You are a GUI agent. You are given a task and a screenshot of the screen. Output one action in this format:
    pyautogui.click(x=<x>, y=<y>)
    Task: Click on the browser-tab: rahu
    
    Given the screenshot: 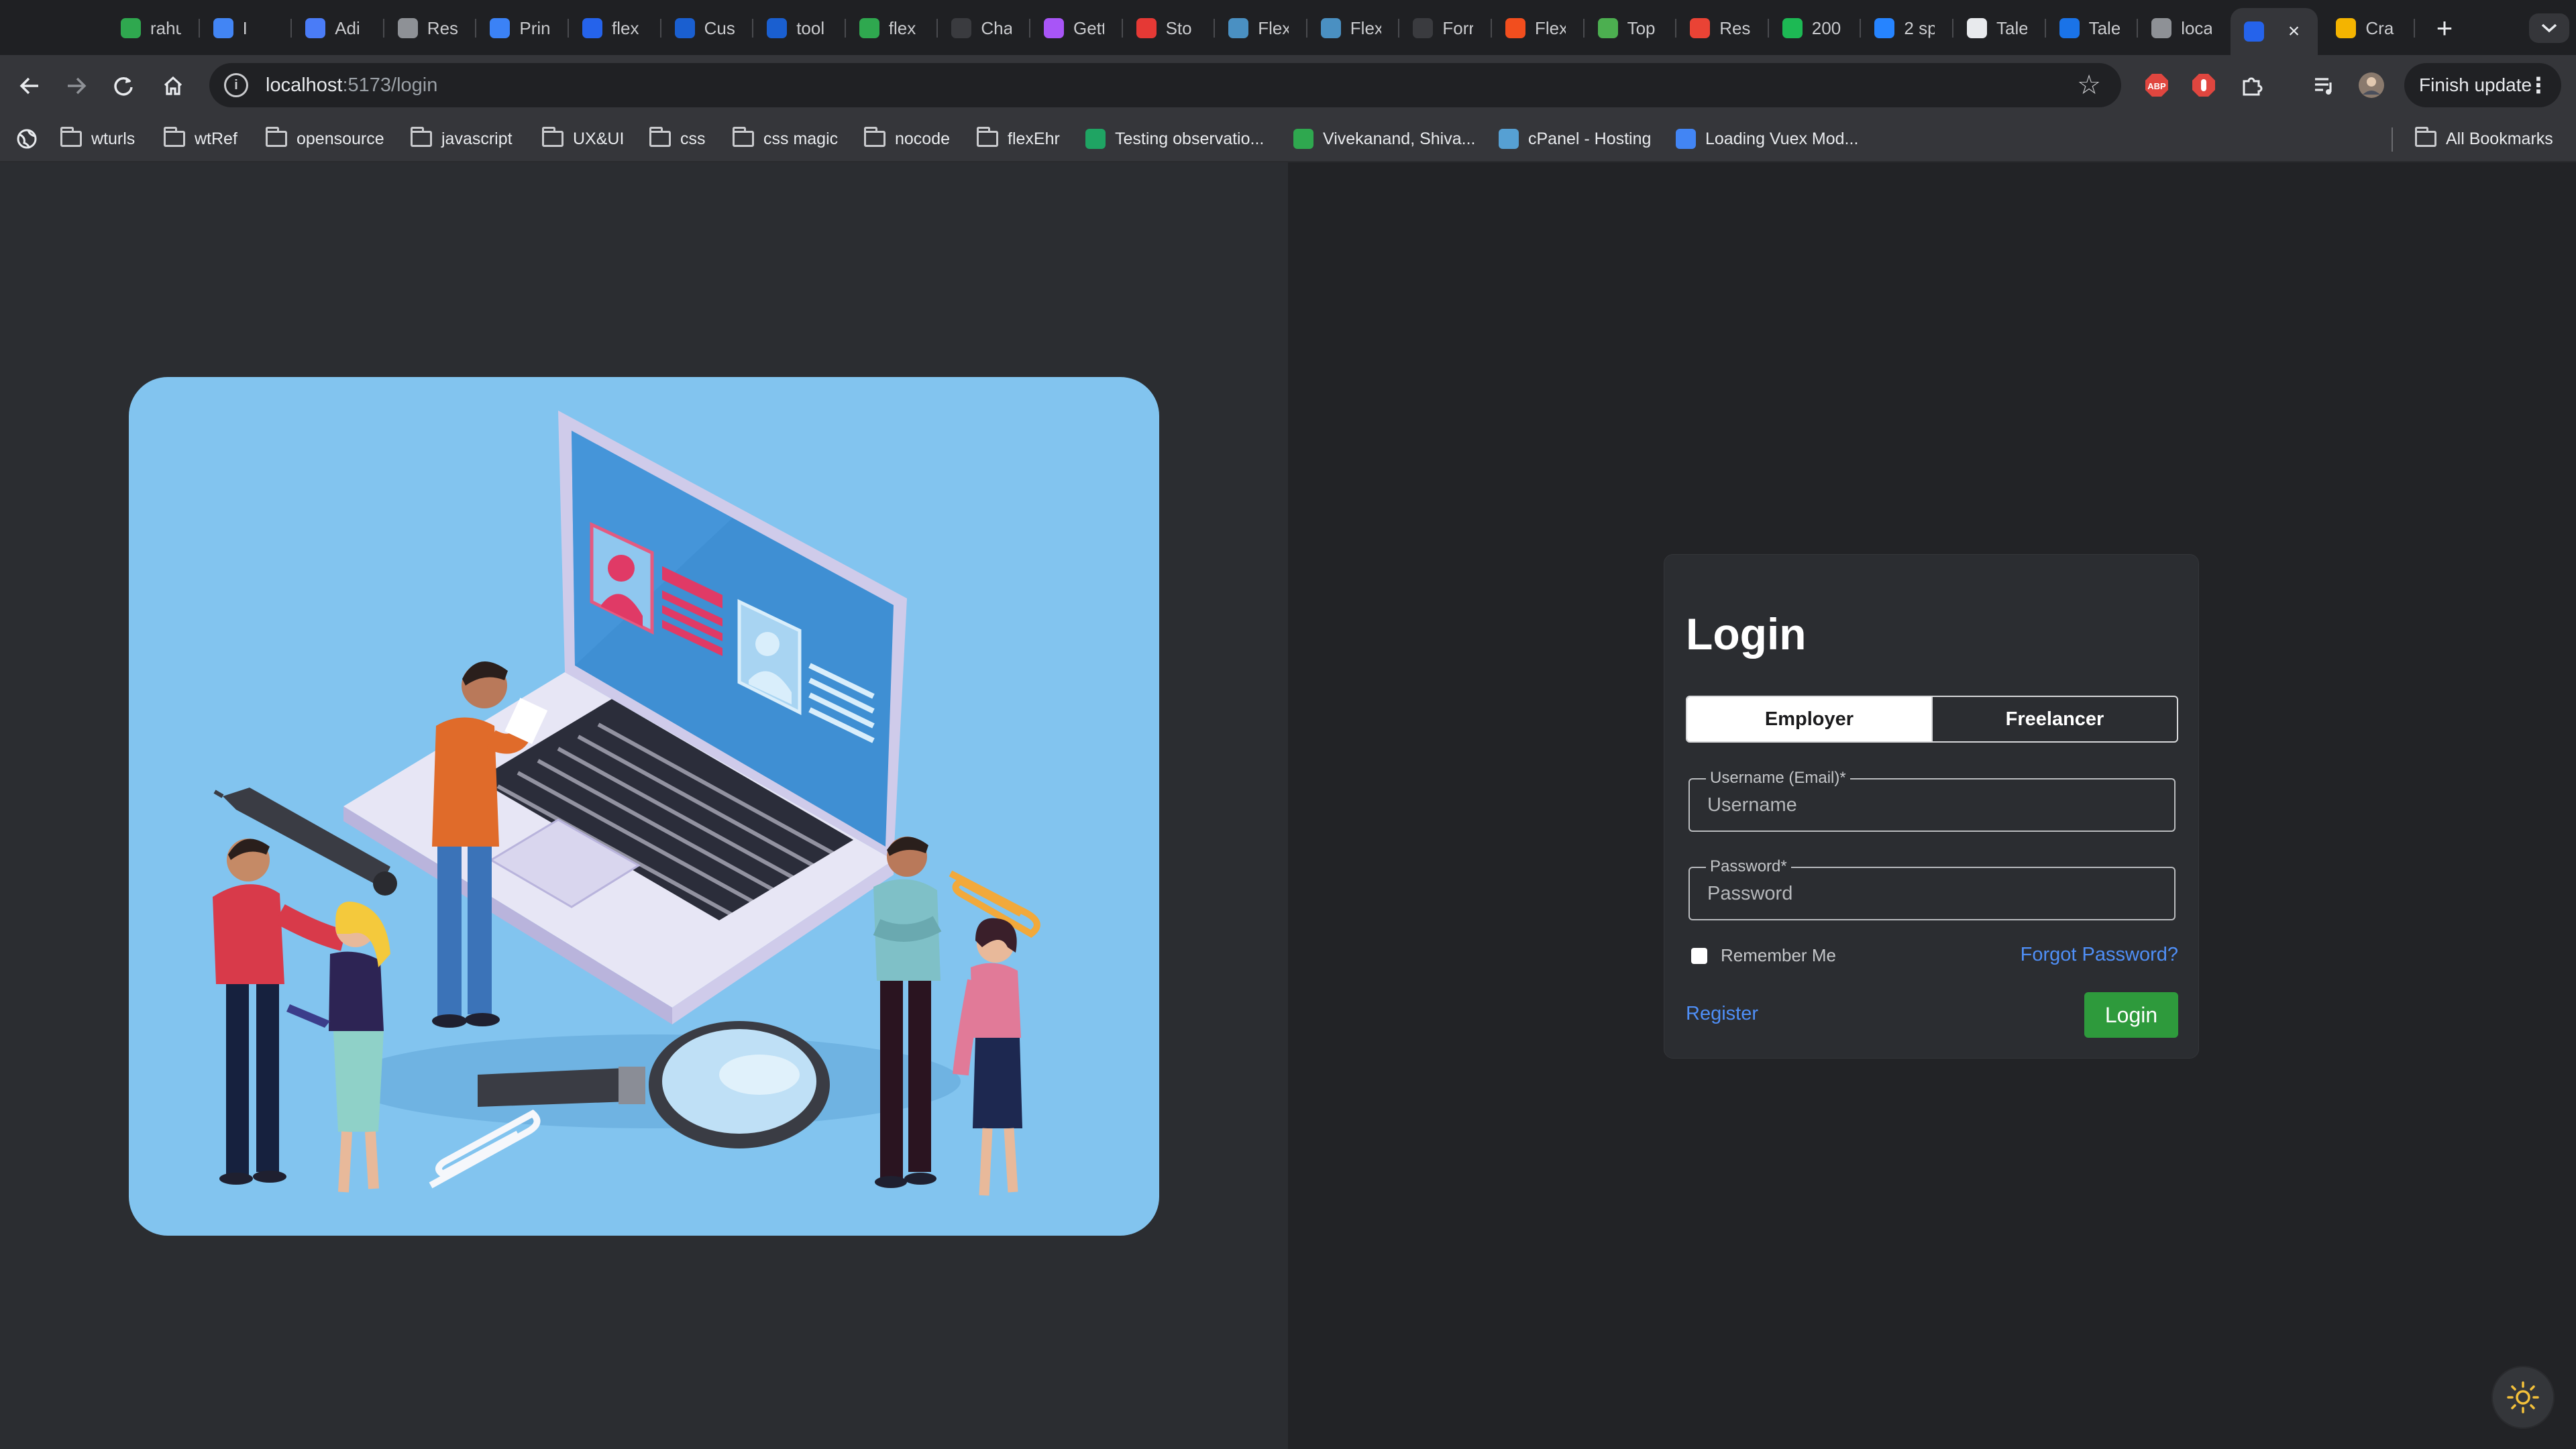 What is the action you would take?
    pyautogui.click(x=153, y=28)
    